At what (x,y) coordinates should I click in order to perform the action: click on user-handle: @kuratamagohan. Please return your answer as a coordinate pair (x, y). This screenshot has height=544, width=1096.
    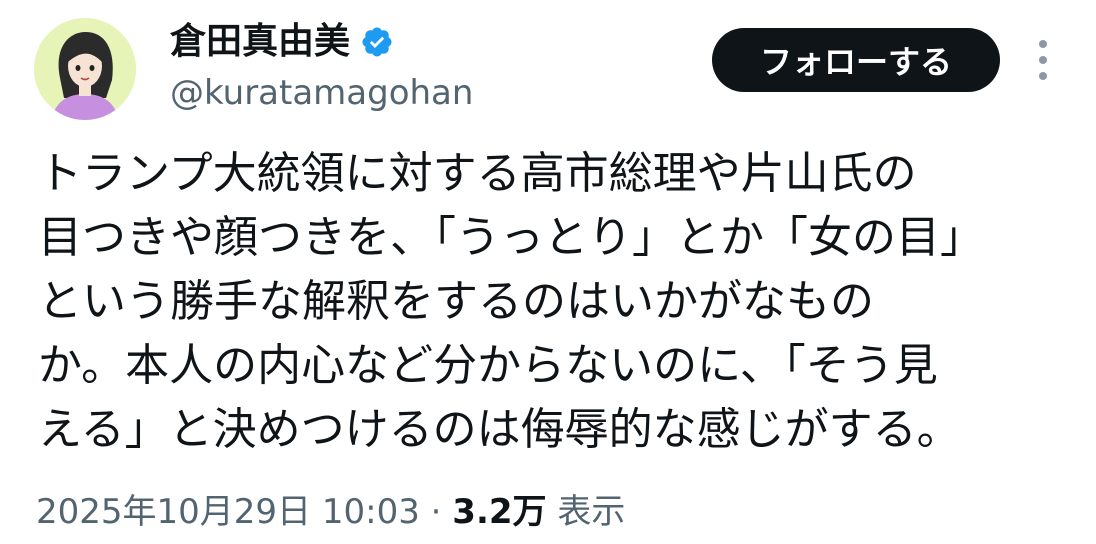
    Looking at the image, I should click on (321, 93).